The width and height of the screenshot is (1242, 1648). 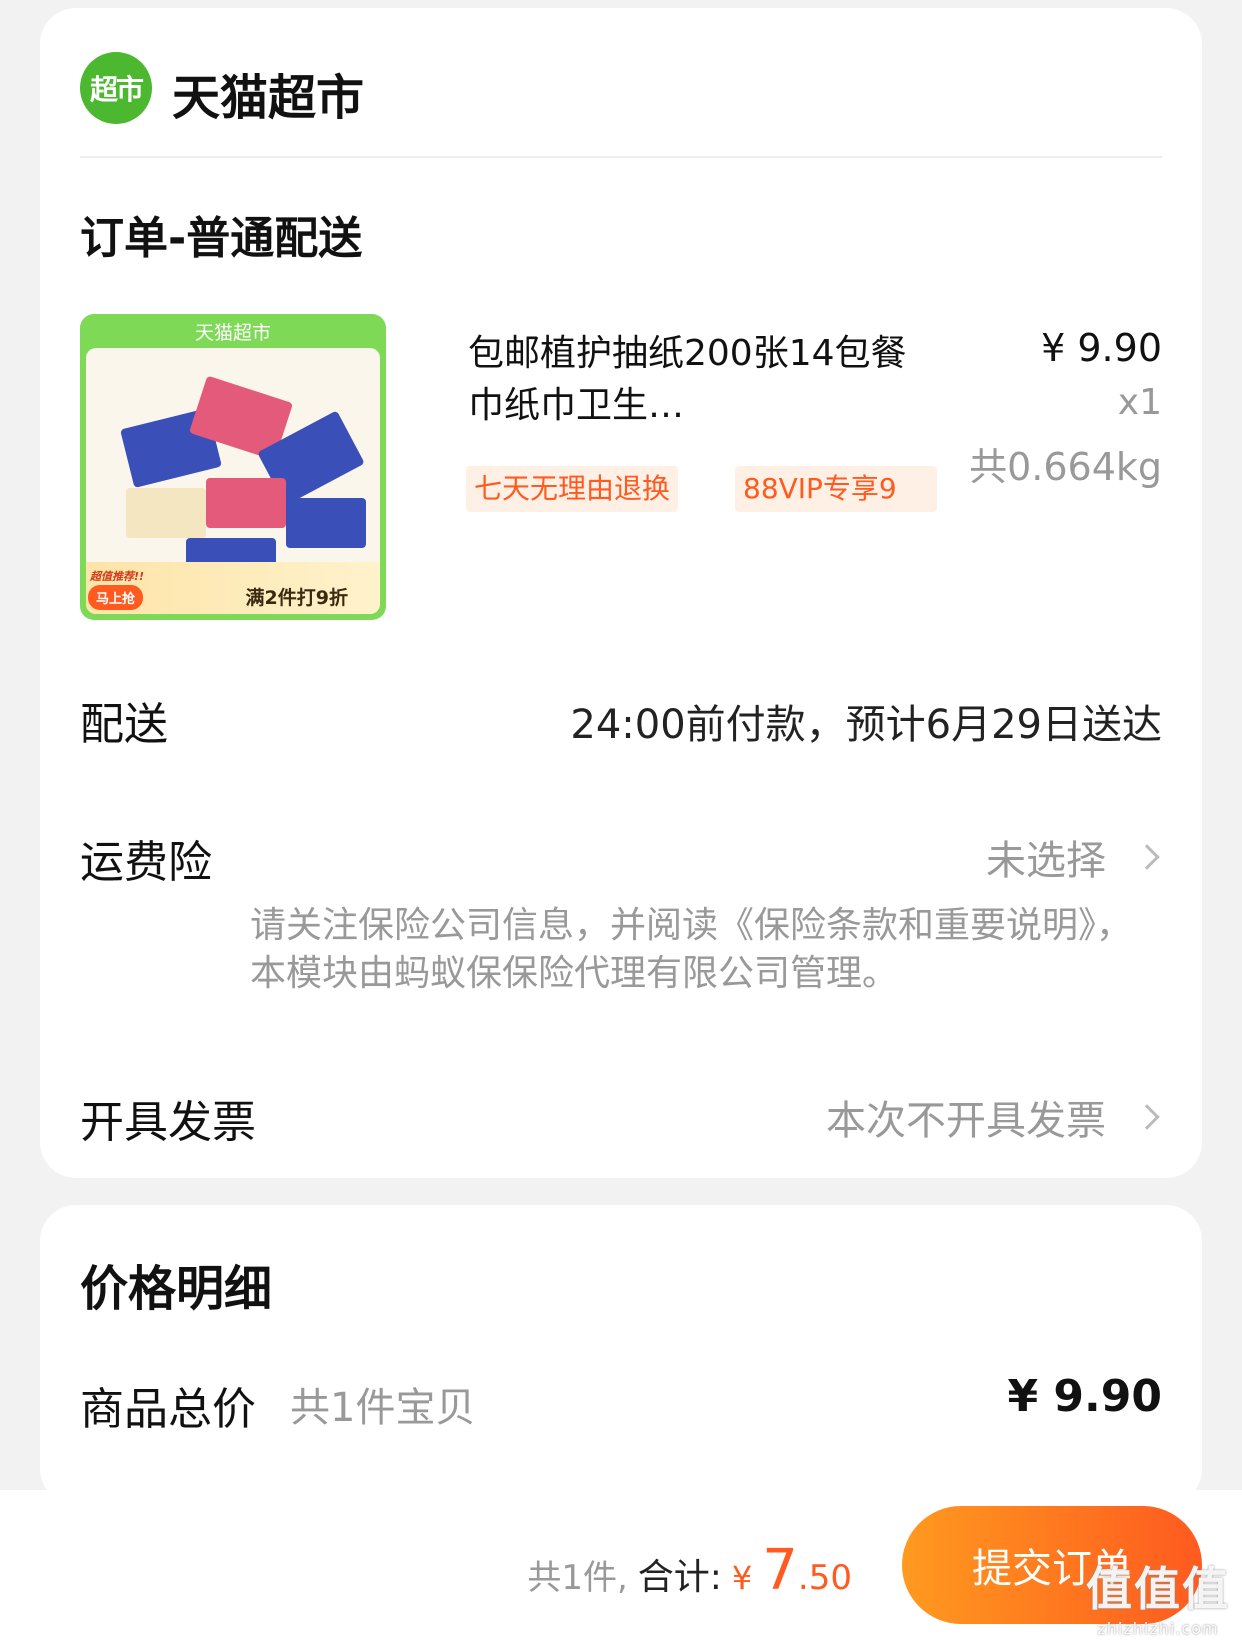 What do you see at coordinates (1158, 1589) in the screenshot?
I see `watermark-glyph: 值值值` at bounding box center [1158, 1589].